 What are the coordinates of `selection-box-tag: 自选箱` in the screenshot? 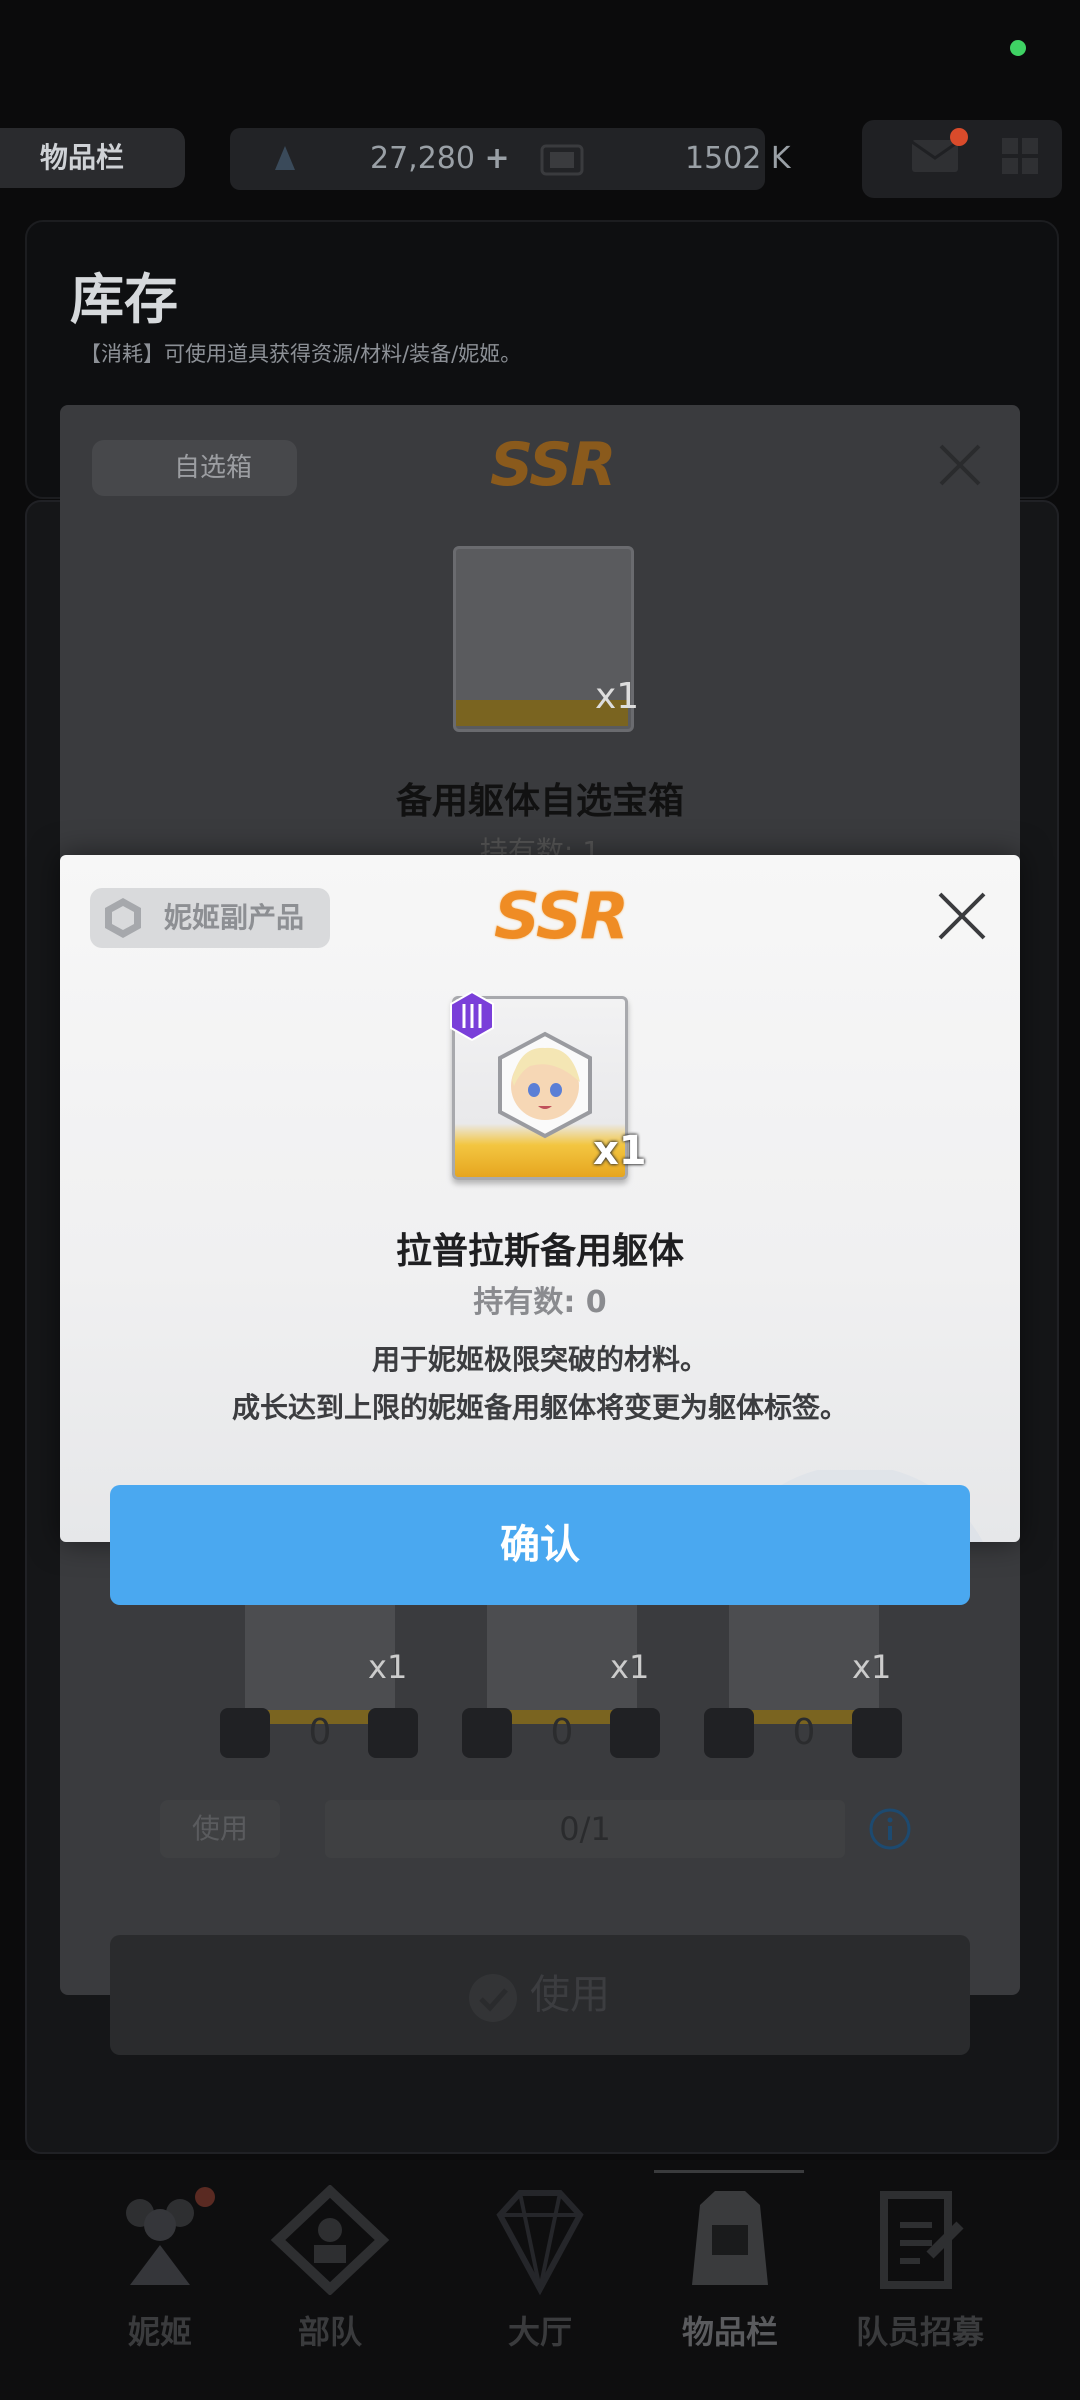 It's located at (194, 468).